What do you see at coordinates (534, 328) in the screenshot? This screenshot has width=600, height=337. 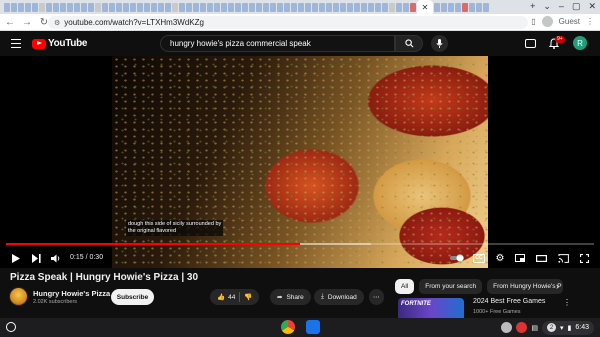 I see `clipboard-icon: ▤` at bounding box center [534, 328].